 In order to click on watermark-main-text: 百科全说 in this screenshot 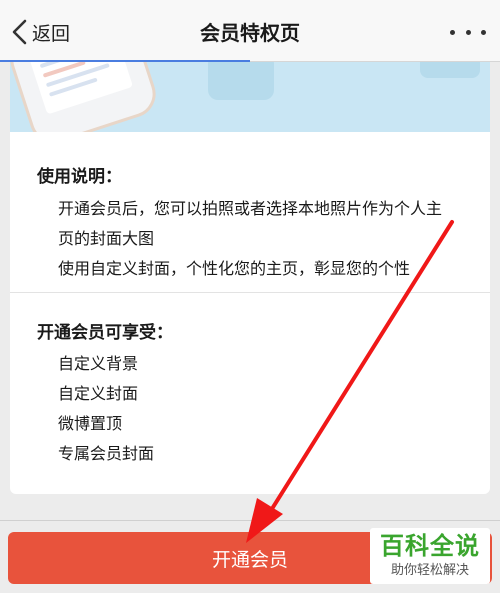, I will do `click(430, 546)`.